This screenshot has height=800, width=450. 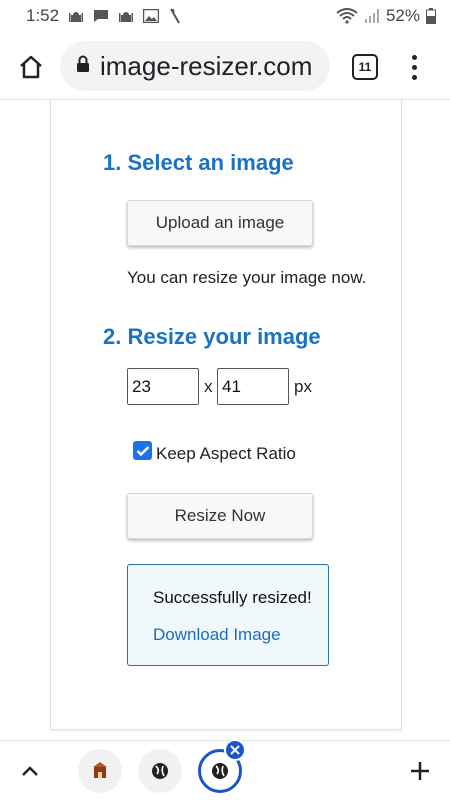 I want to click on download-image-link: Download Image, so click(x=217, y=635).